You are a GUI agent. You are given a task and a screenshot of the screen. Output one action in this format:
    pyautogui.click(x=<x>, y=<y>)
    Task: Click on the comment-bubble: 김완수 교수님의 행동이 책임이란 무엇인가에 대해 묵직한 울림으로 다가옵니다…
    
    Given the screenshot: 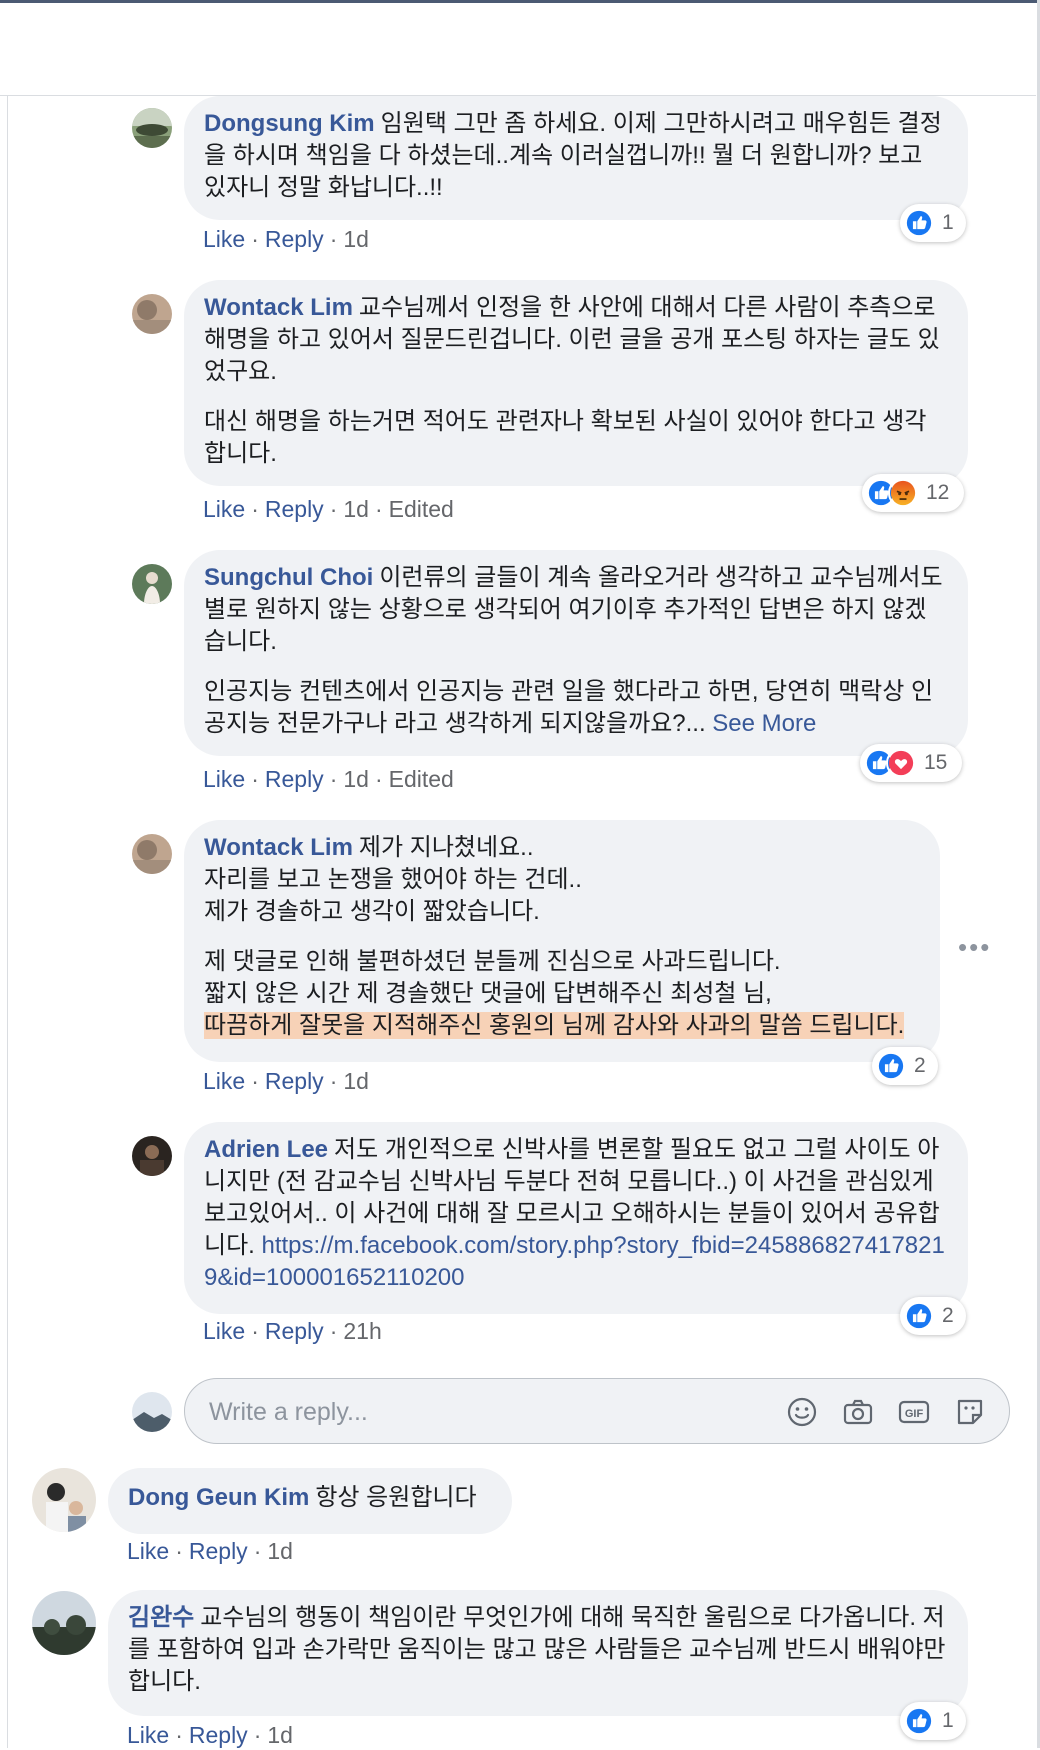 What is the action you would take?
    pyautogui.click(x=538, y=1653)
    